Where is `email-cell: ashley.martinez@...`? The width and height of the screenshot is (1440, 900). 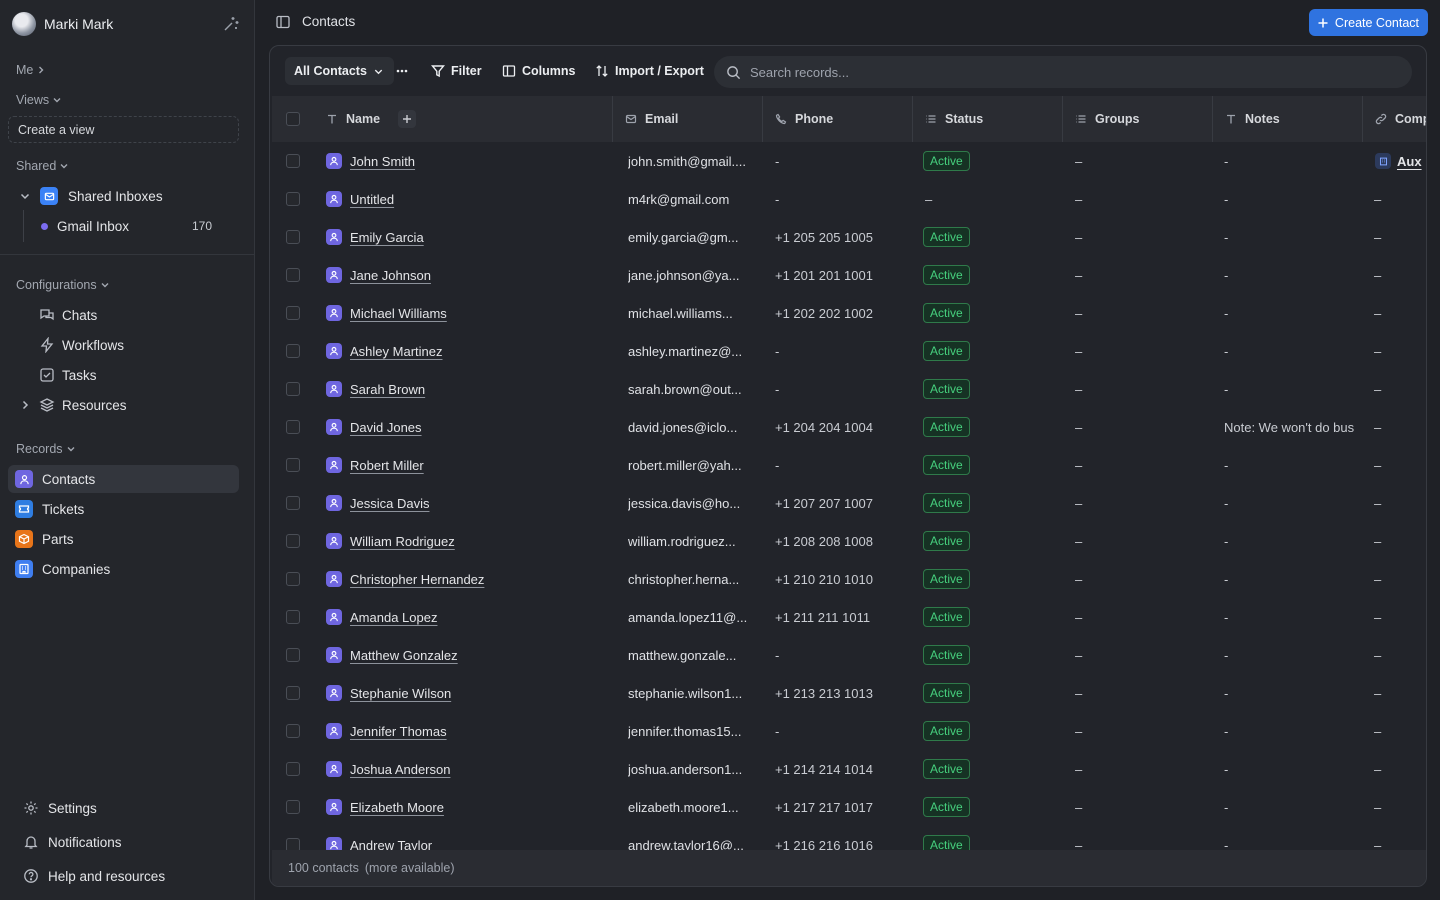 email-cell: ashley.martinez@... is located at coordinates (692, 351).